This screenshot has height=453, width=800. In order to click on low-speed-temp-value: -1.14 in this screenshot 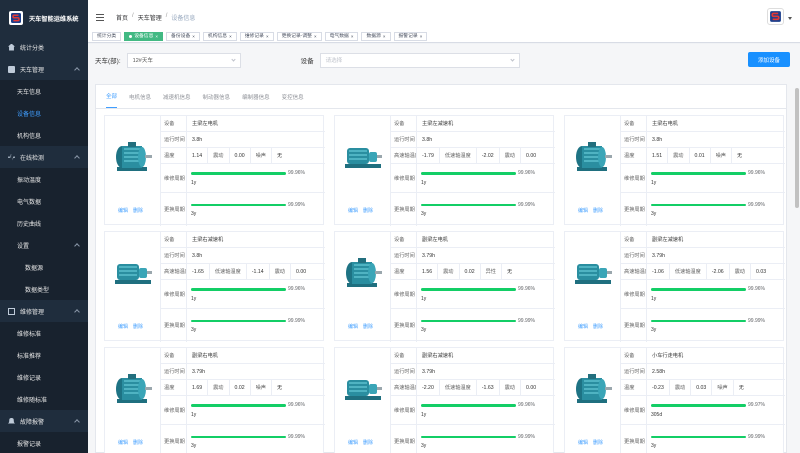, I will do `click(258, 271)`.